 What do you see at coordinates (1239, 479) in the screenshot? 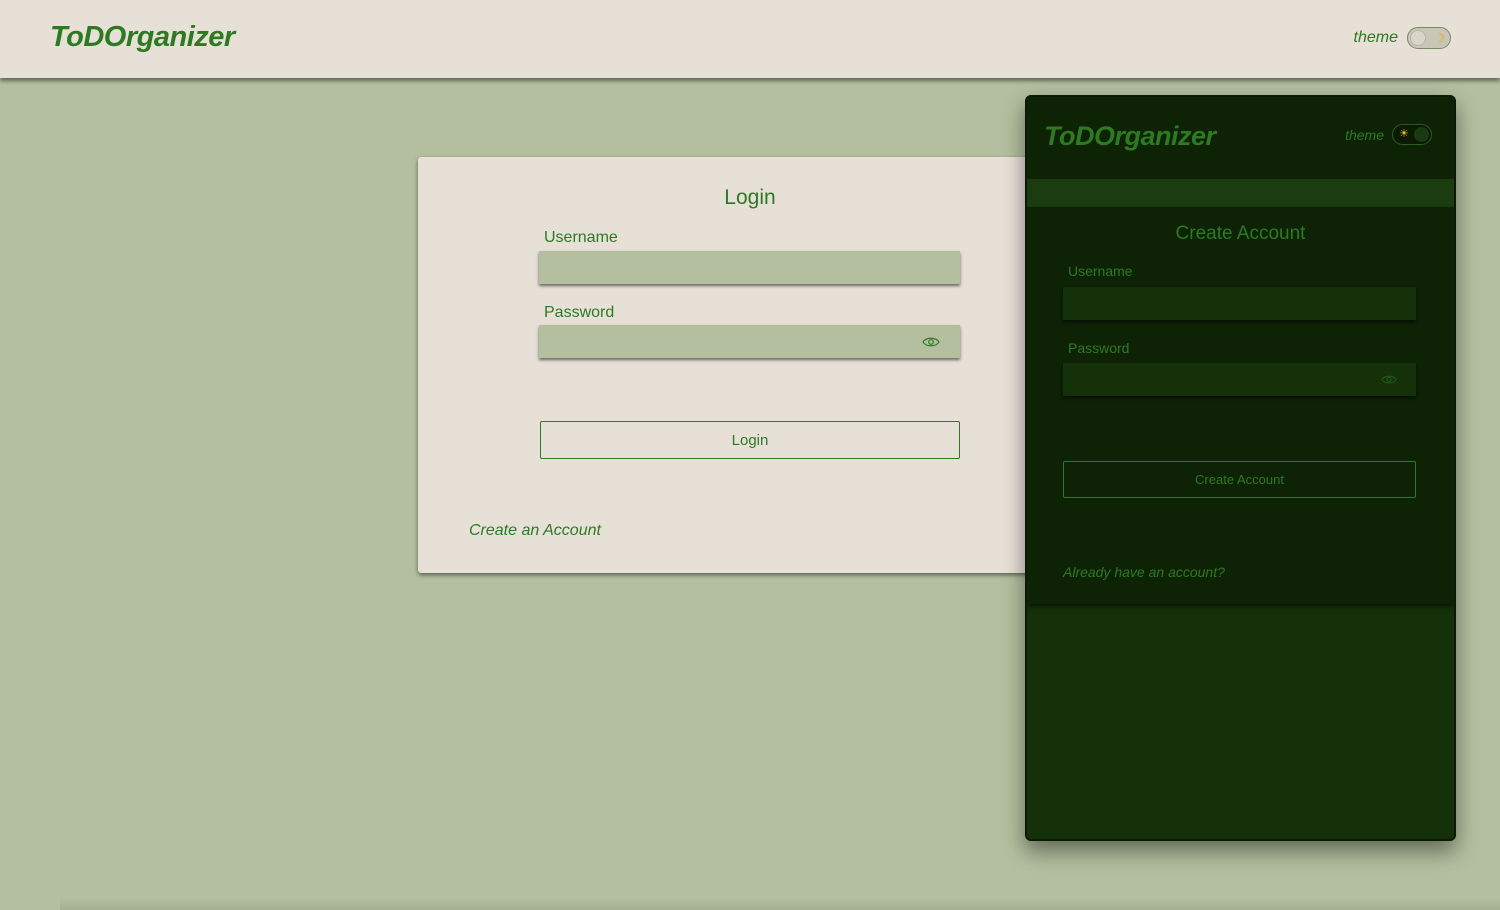
I see `create-account-button: Create Account` at bounding box center [1239, 479].